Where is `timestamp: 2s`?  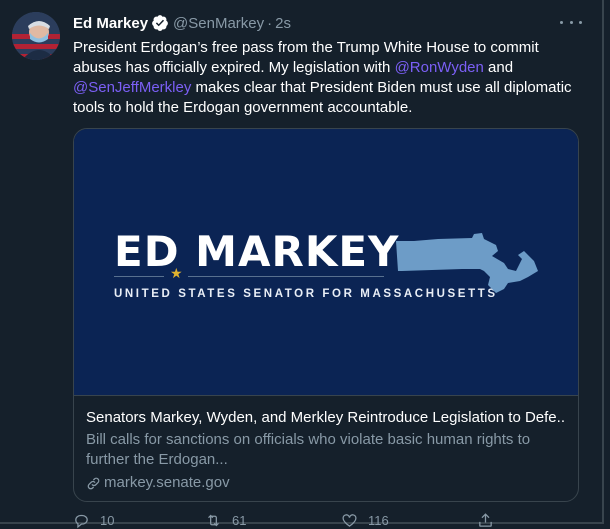
timestamp: 2s is located at coordinates (283, 23).